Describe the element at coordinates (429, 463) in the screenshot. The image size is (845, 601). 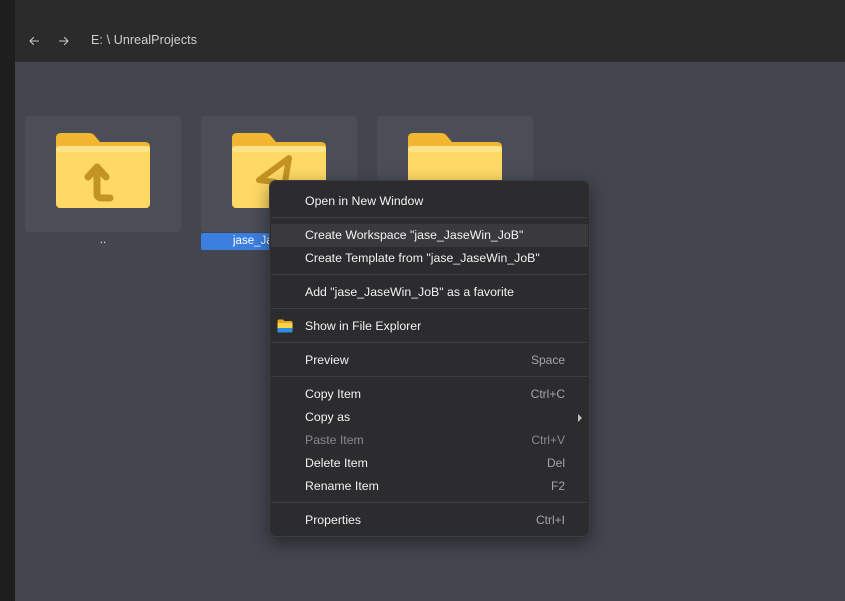
I see `menu-item-delete-item: Delete Item Del` at that location.